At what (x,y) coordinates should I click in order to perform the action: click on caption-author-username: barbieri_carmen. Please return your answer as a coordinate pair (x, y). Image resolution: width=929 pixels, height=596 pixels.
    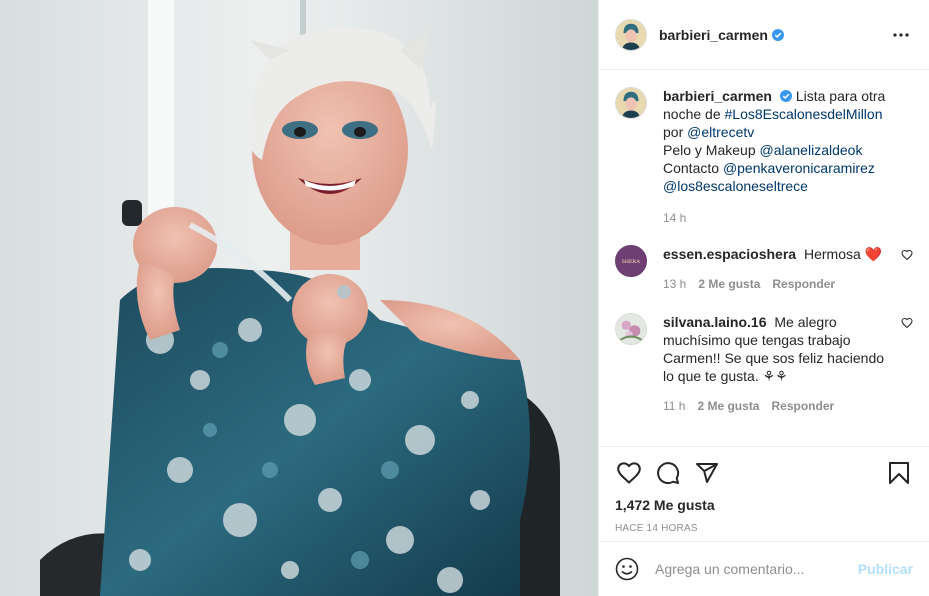
    Looking at the image, I should click on (717, 96).